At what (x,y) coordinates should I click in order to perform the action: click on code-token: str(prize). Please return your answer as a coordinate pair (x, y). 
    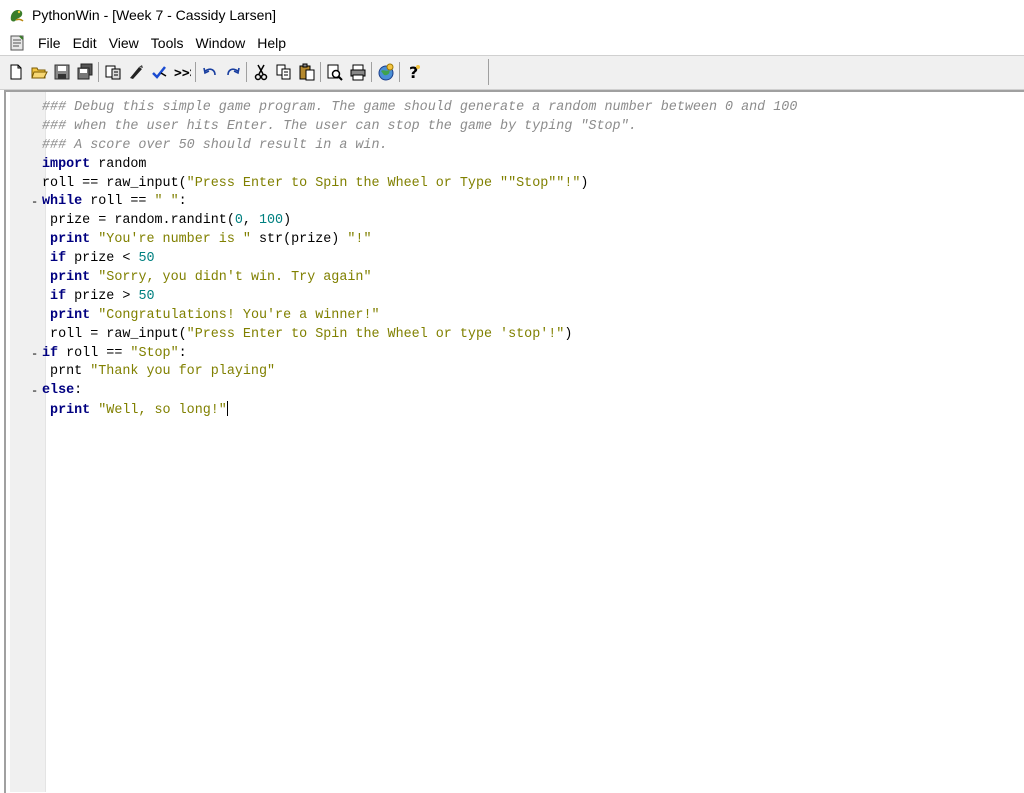
    Looking at the image, I should click on (299, 240).